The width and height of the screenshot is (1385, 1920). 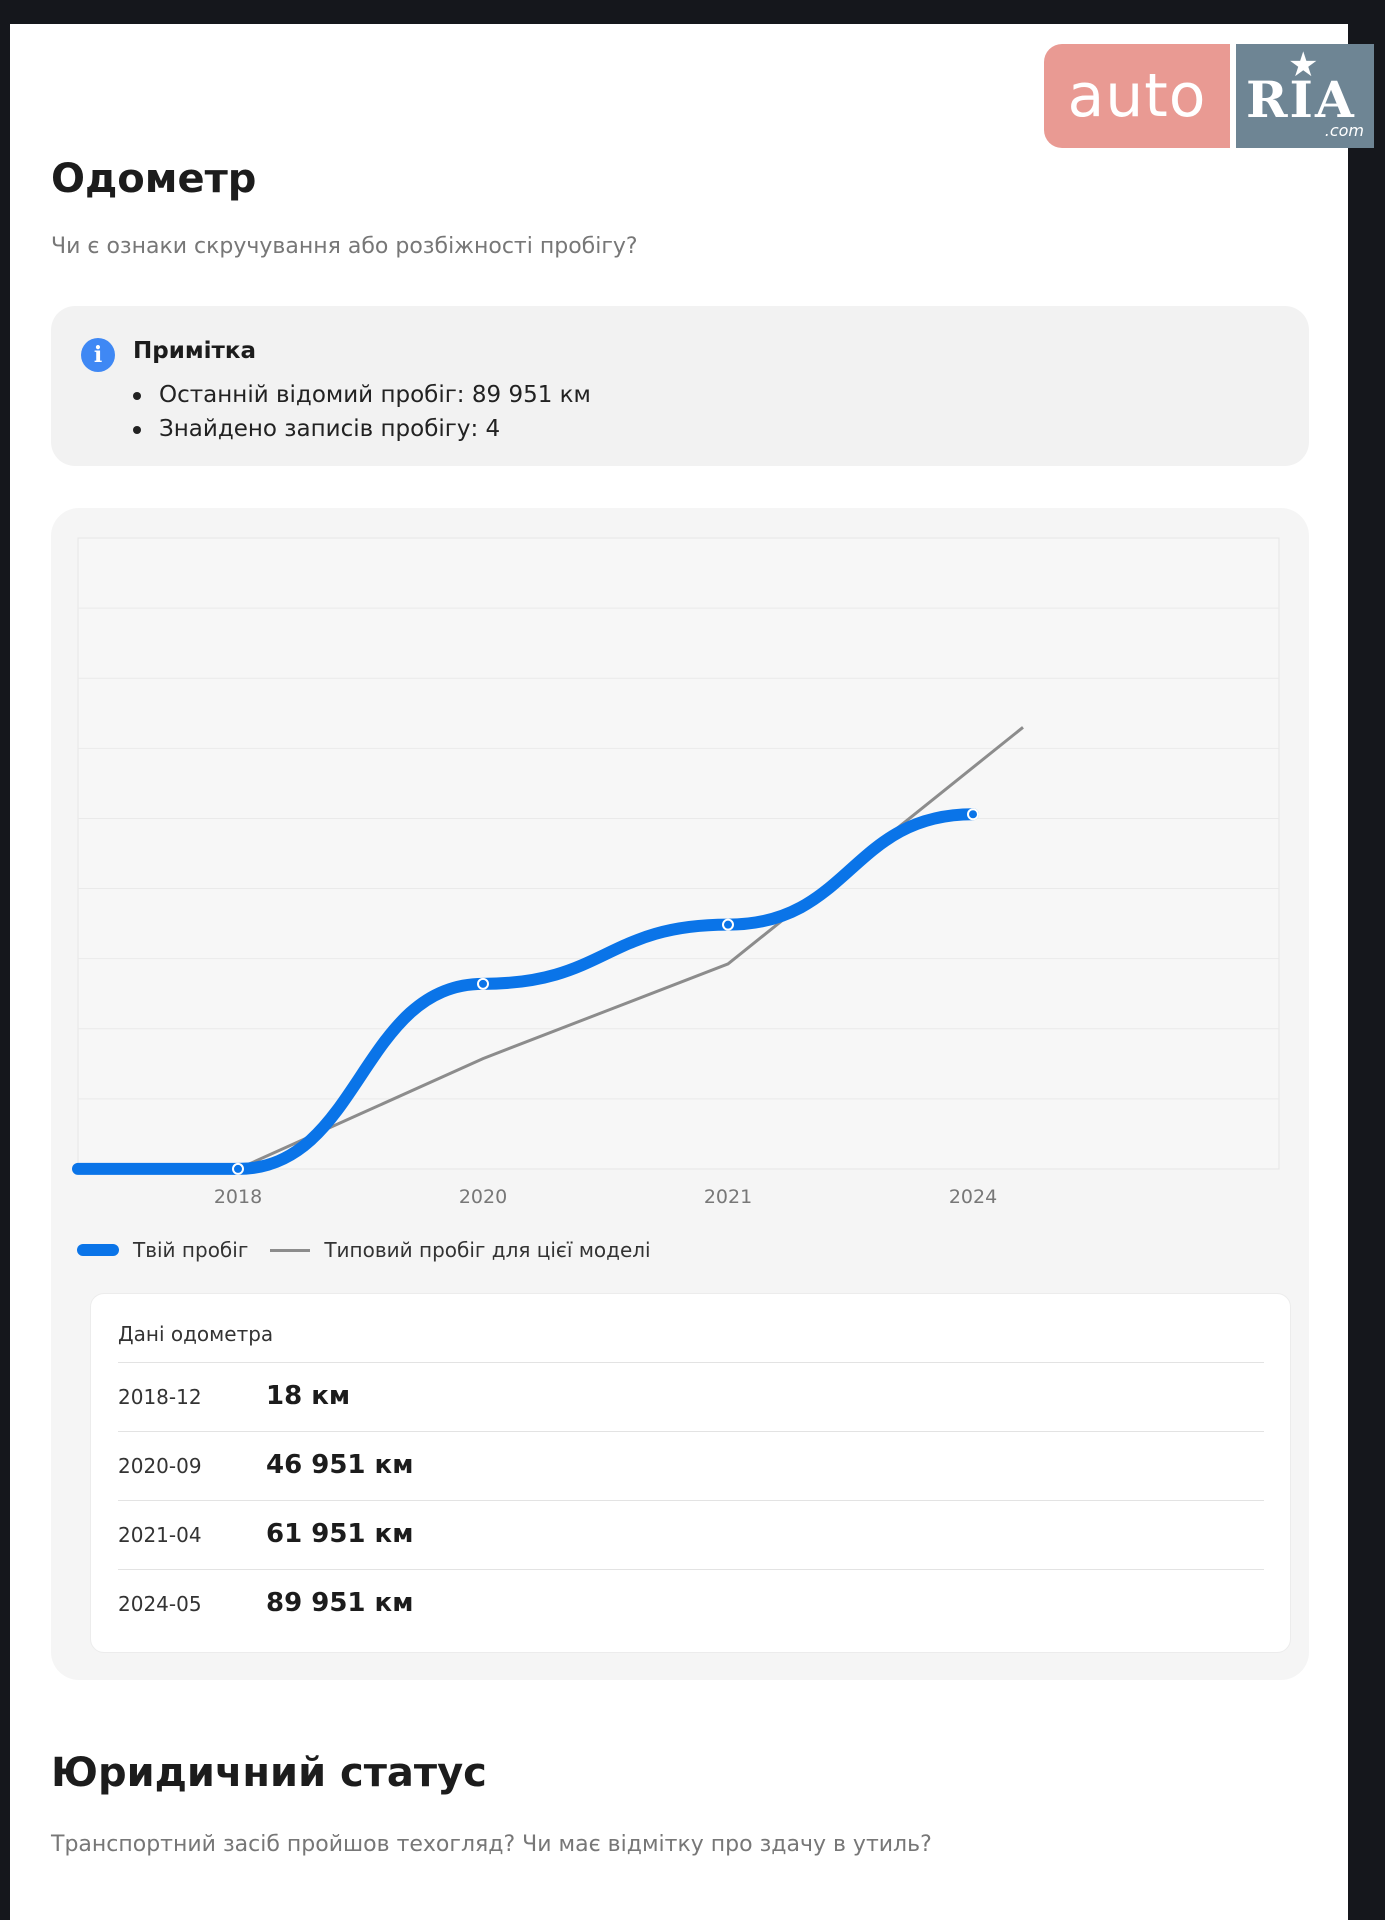 I want to click on info-icon: i, so click(x=98, y=355).